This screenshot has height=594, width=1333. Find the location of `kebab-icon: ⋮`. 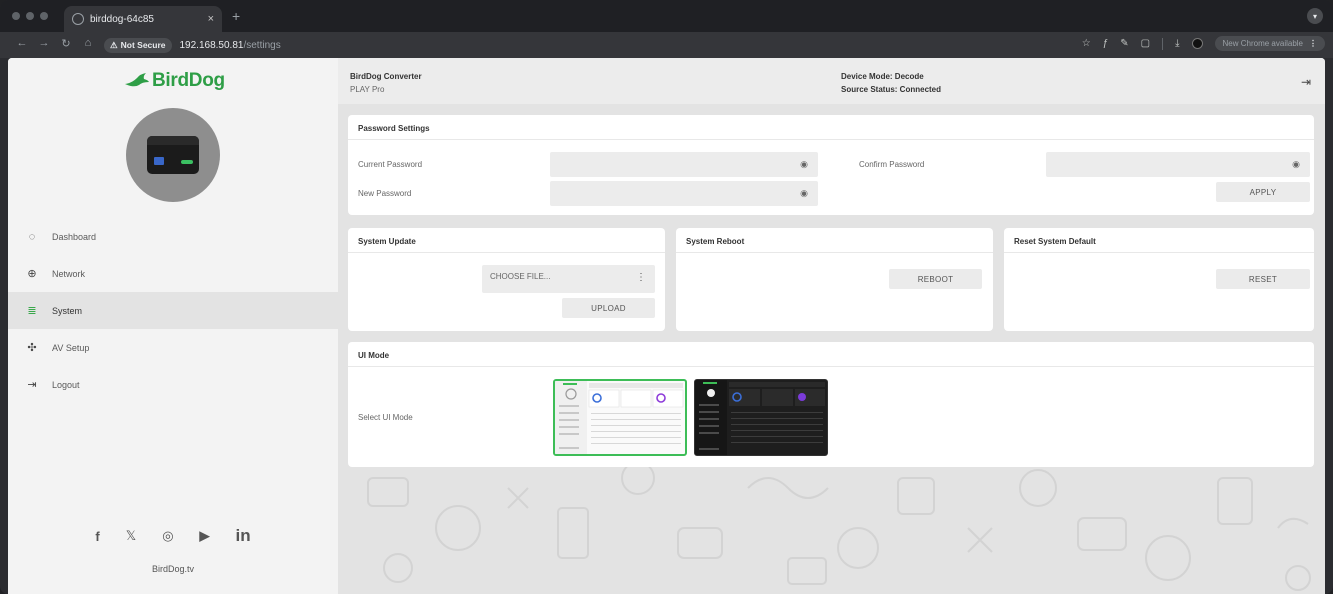

kebab-icon: ⋮ is located at coordinates (641, 277).